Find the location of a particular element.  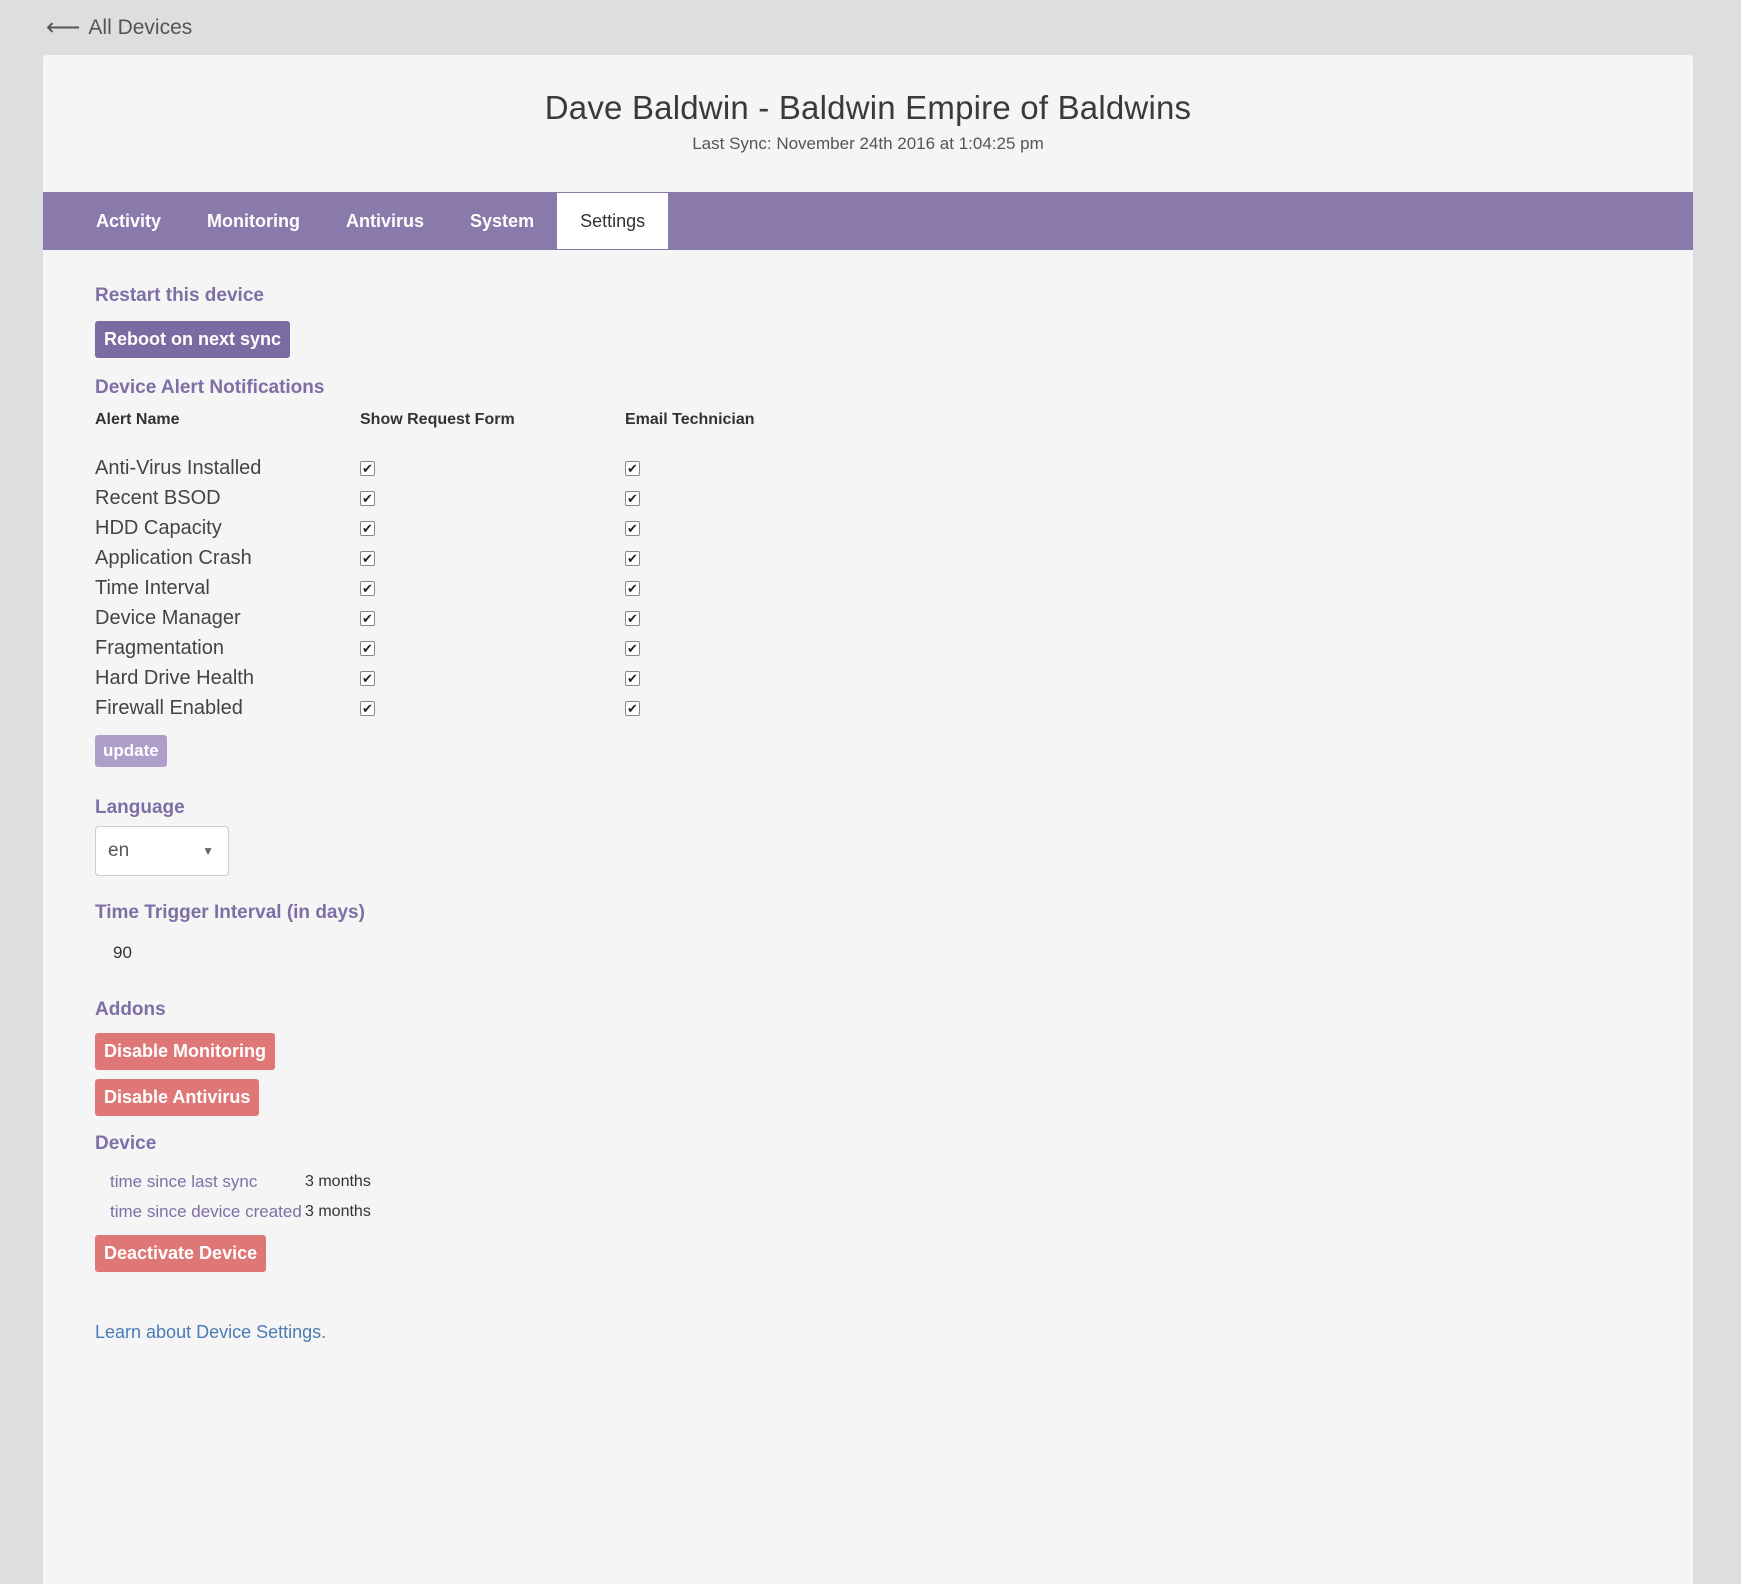

alert-row: Hard Drive Health ✔ ✔ is located at coordinates (894, 678).